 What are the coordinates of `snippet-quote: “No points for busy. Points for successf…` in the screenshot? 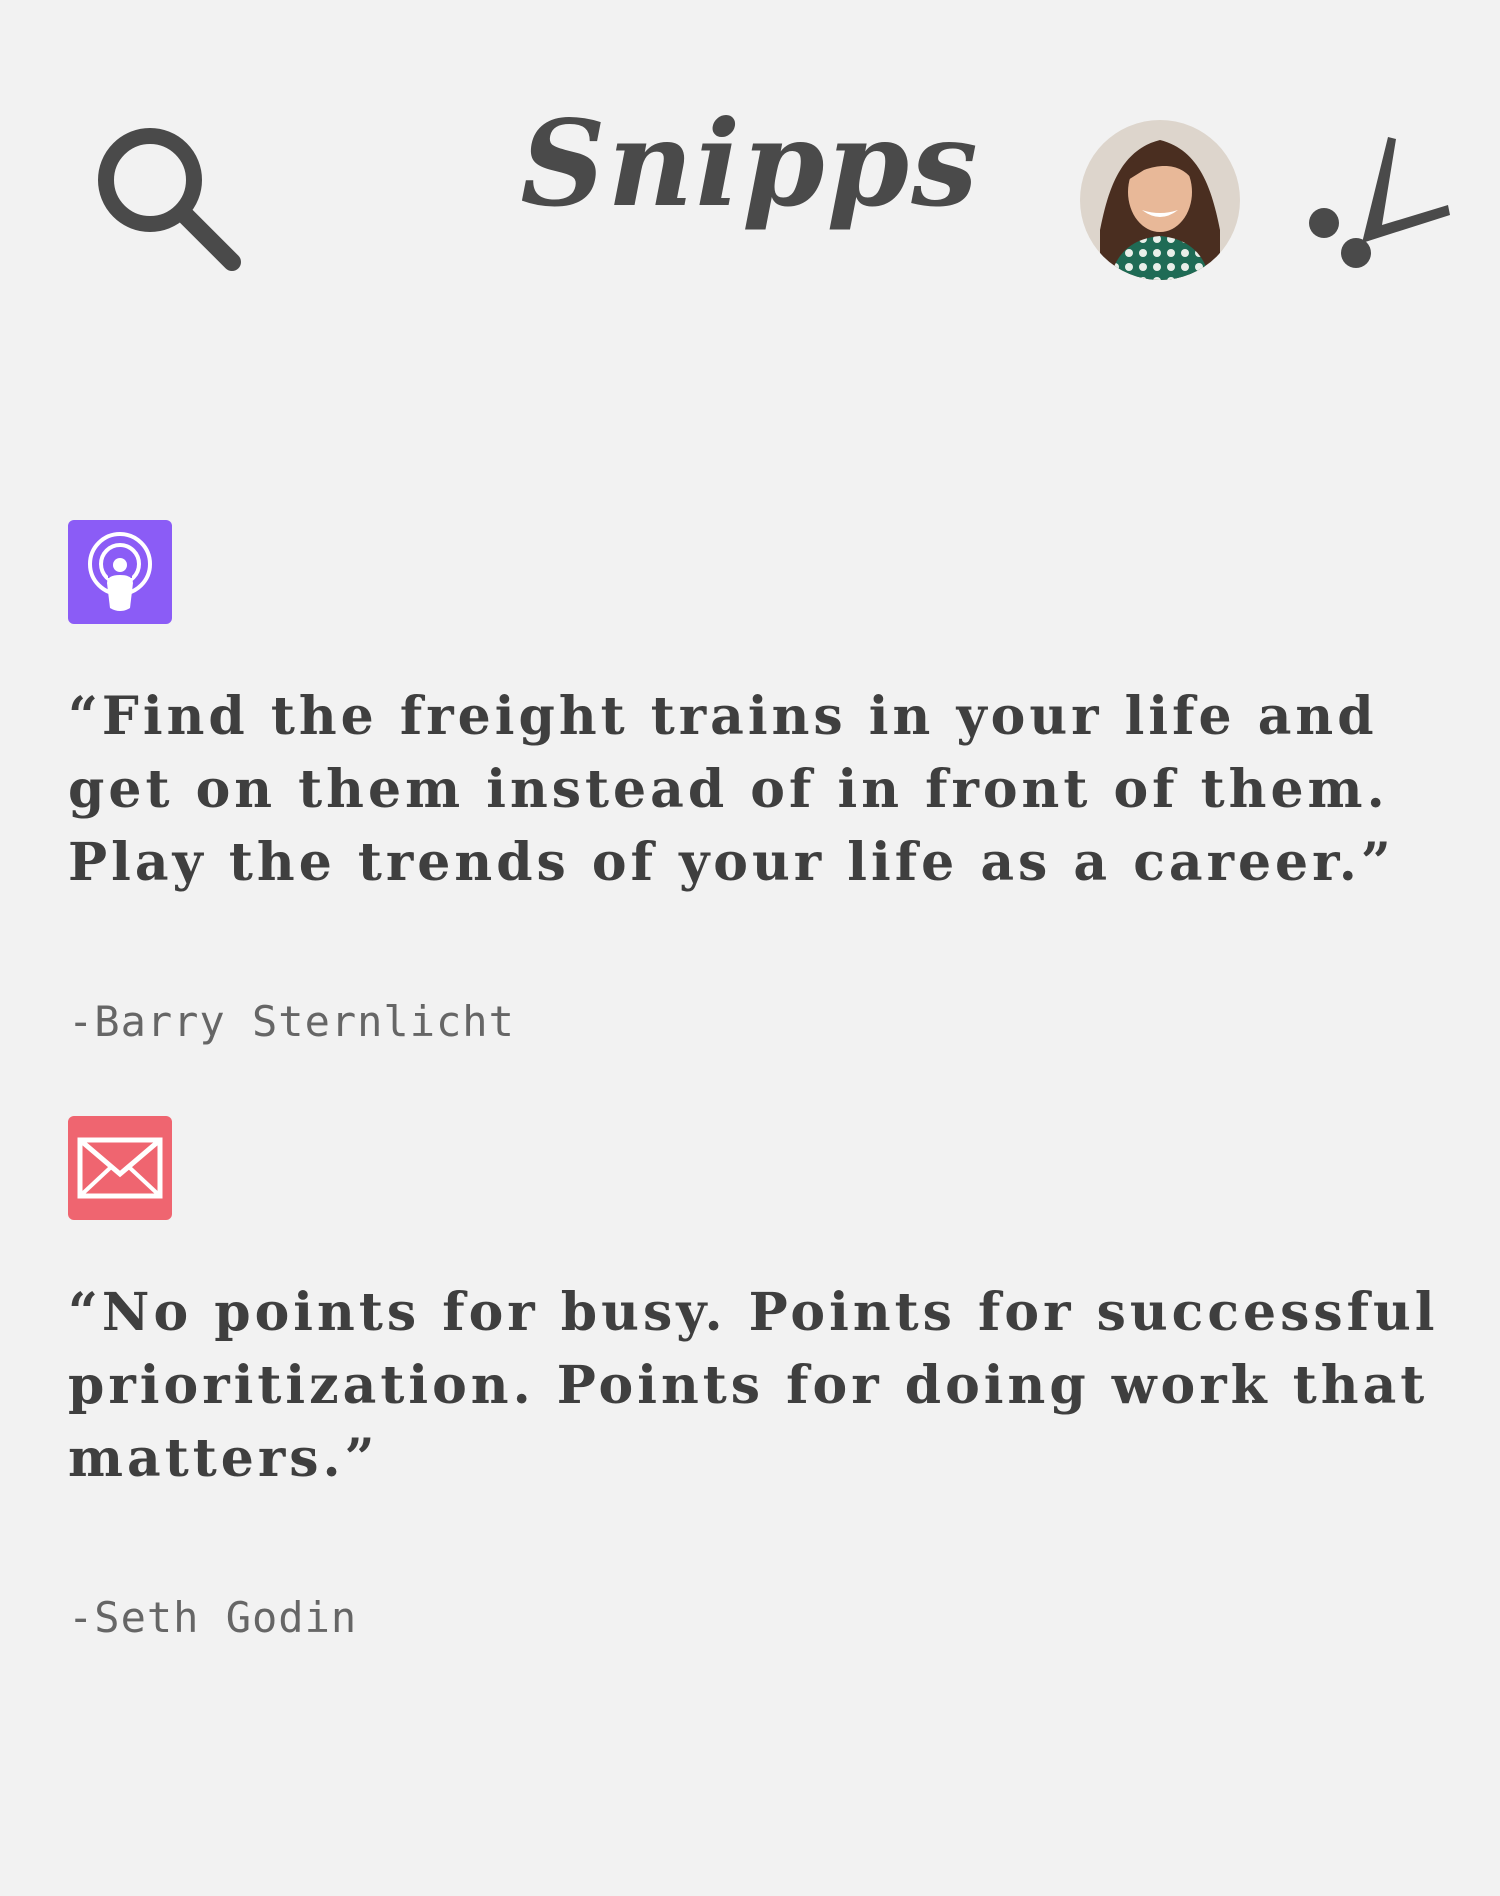 It's located at (753, 1385).